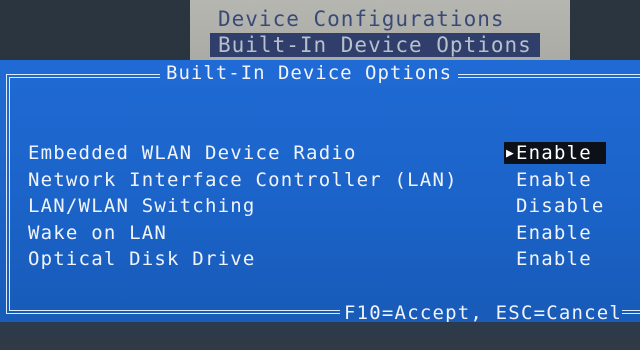 The width and height of the screenshot is (640, 350). Describe the element at coordinates (554, 180) in the screenshot. I see `option-value-network-interface-controller: Enable` at that location.